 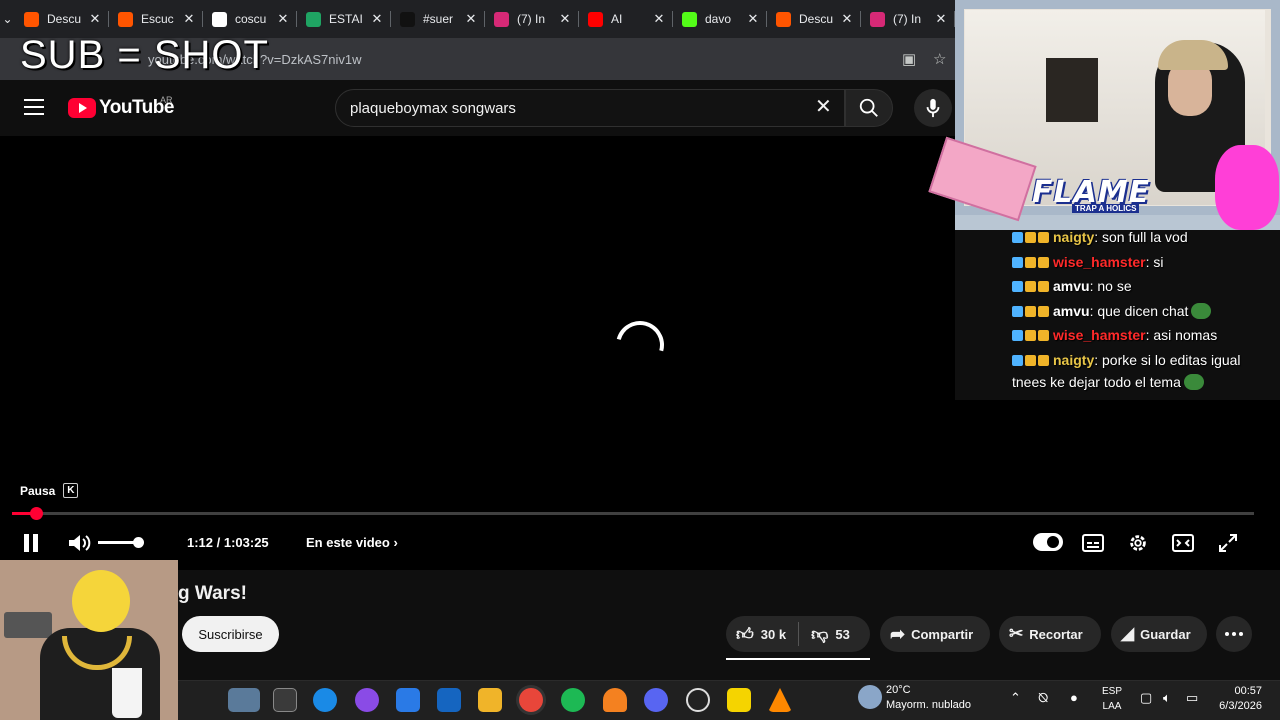 What do you see at coordinates (138, 542) in the screenshot?
I see `volume-knob` at bounding box center [138, 542].